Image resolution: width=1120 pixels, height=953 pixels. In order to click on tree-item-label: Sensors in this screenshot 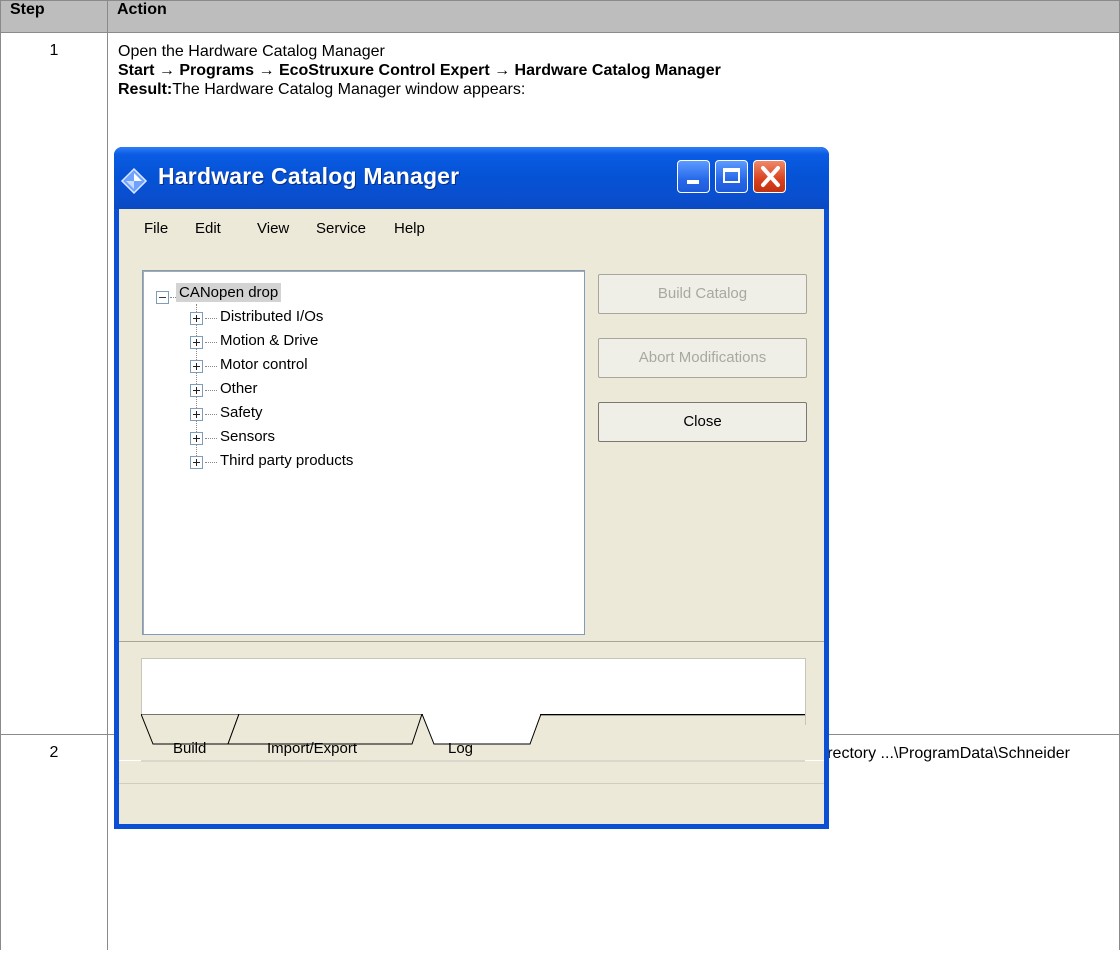, I will do `click(248, 436)`.